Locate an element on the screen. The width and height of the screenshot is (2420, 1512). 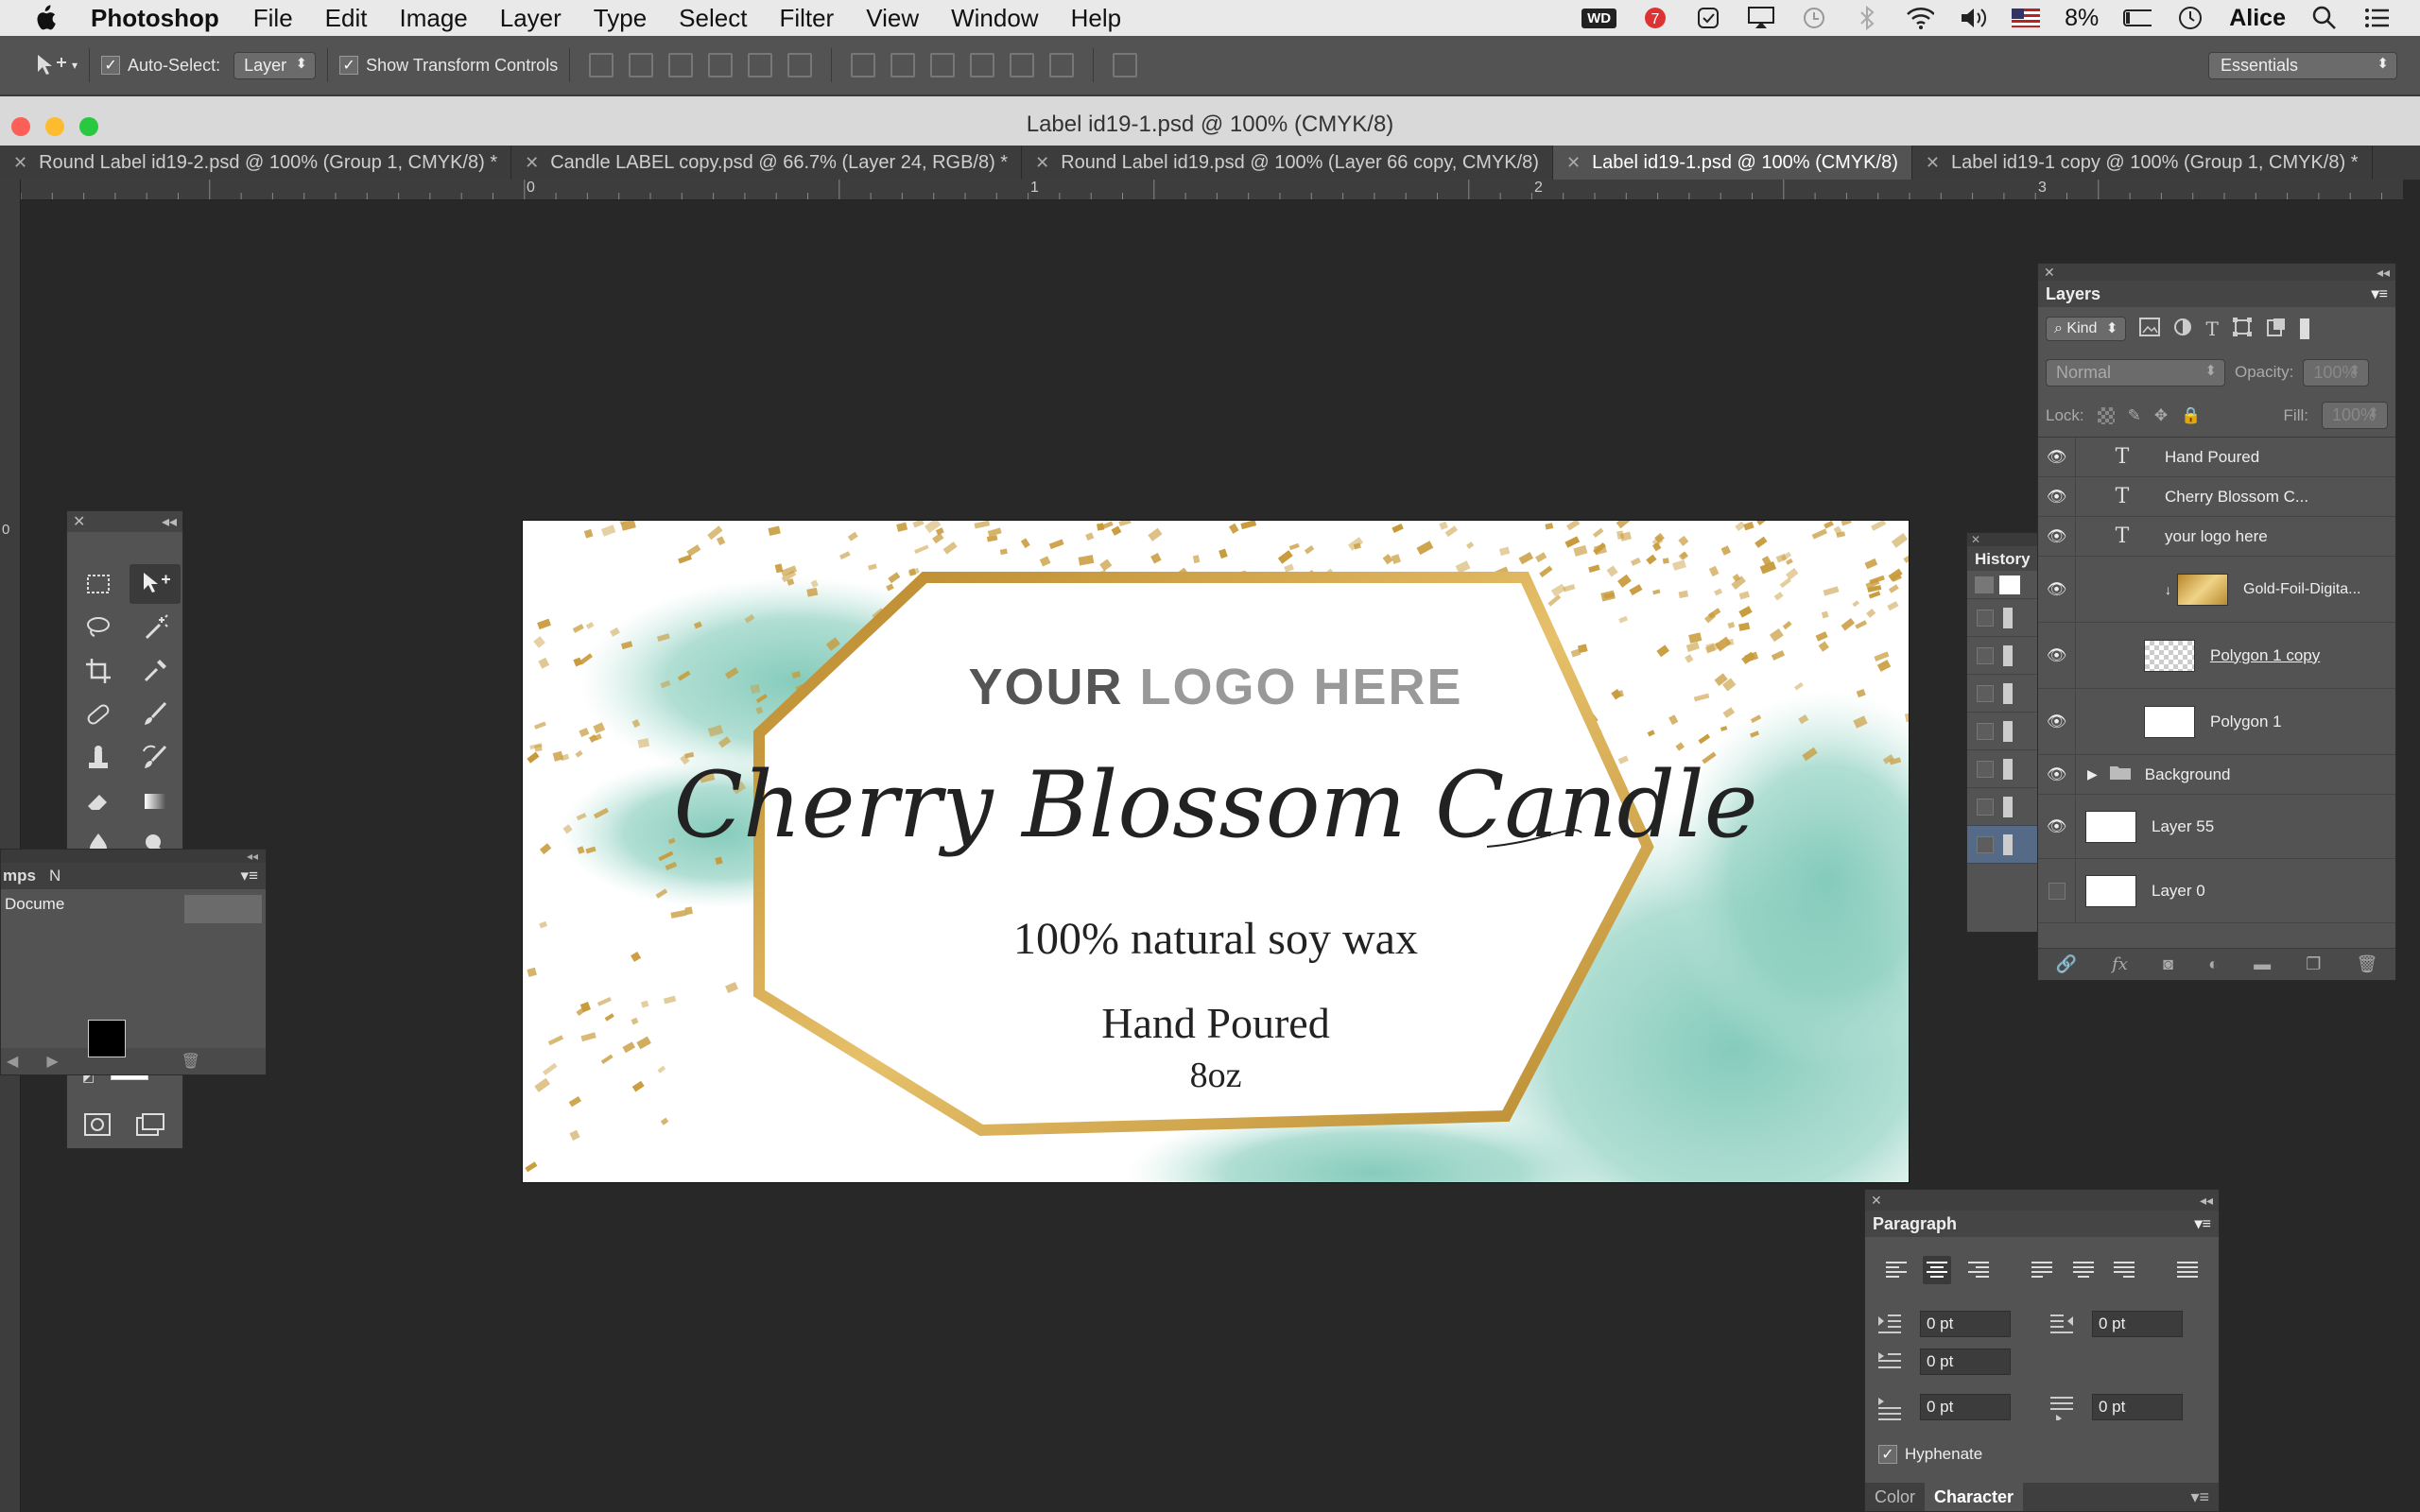
airplay-icon is located at coordinates (1761, 18).